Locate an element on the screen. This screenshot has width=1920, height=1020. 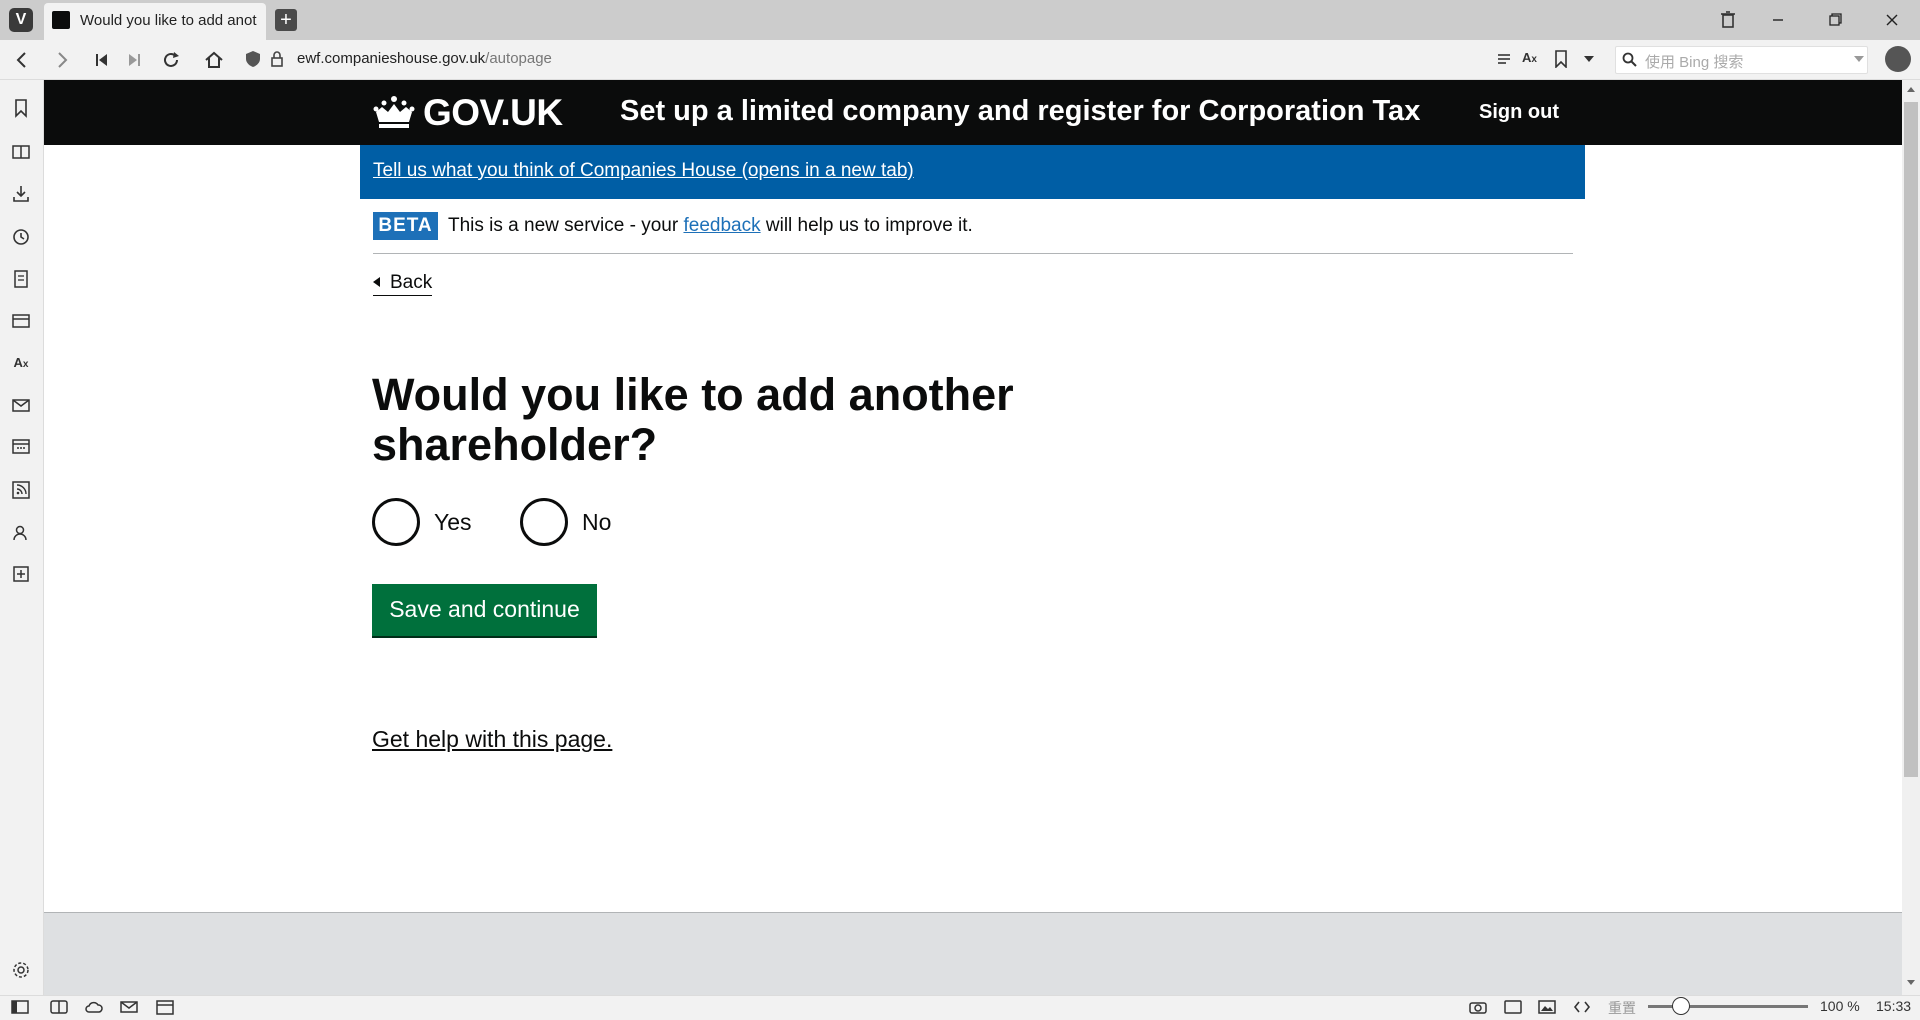
get-help-link: Get help with this page. is located at coordinates (492, 739).